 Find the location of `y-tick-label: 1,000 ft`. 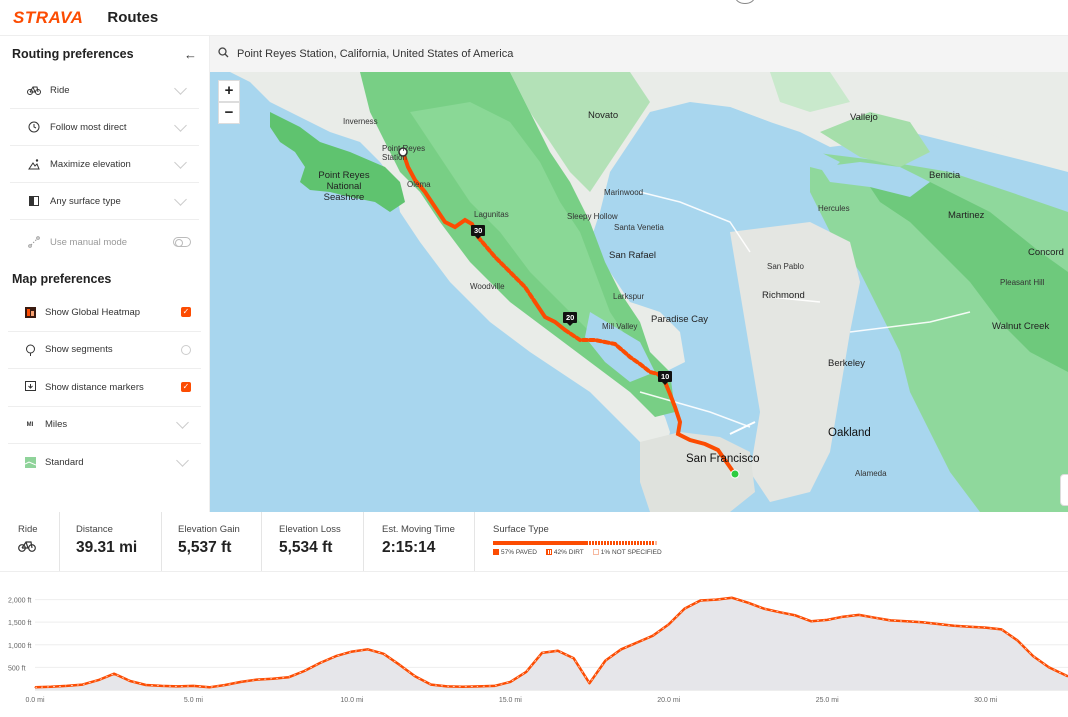

y-tick-label: 1,000 ft is located at coordinates (19, 646).